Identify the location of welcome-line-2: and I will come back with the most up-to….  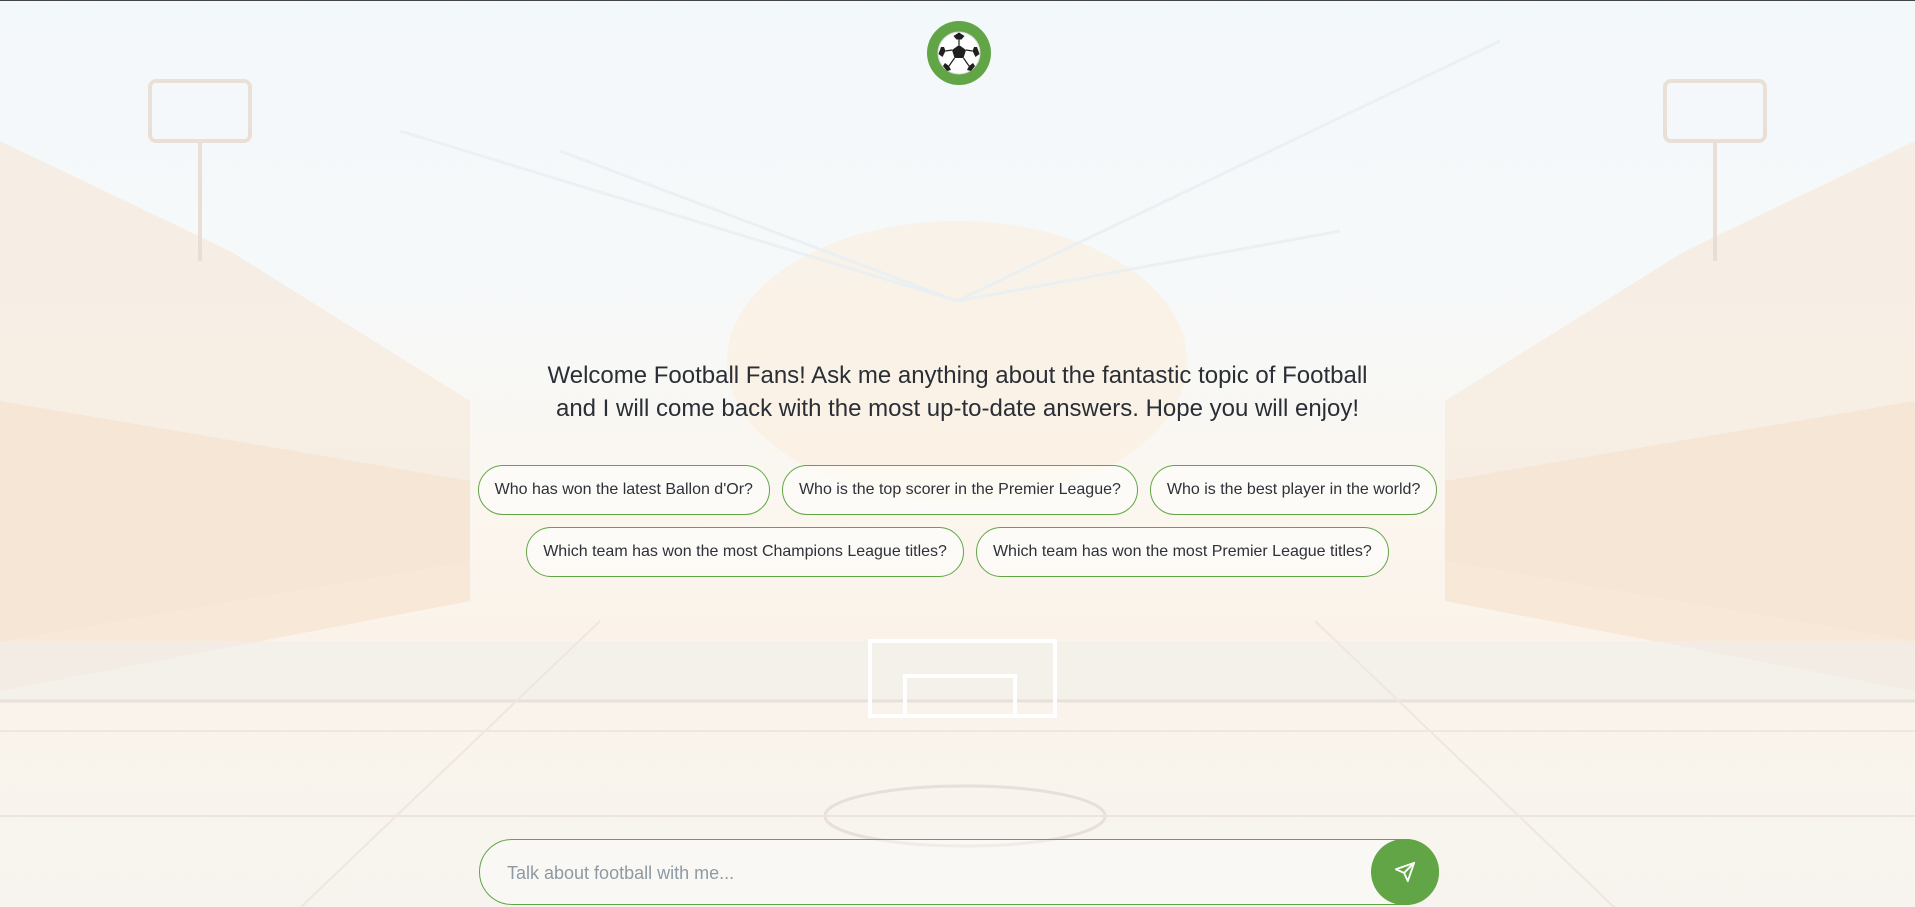
(957, 408).